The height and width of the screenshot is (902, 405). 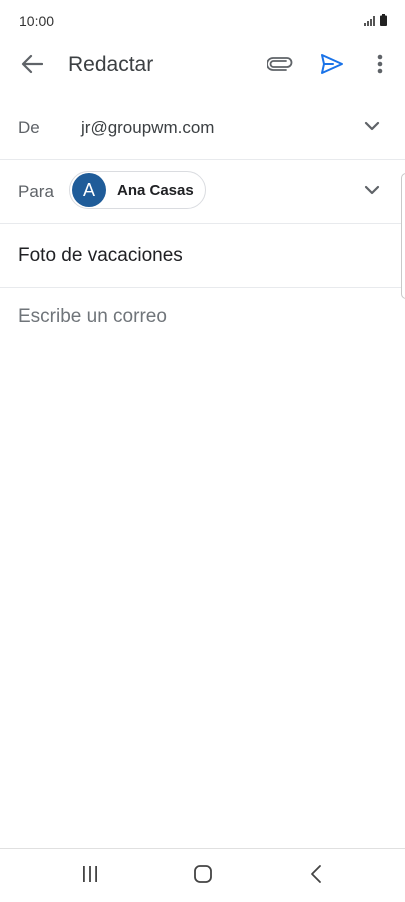 I want to click on paperclip-icon, so click(x=279, y=66).